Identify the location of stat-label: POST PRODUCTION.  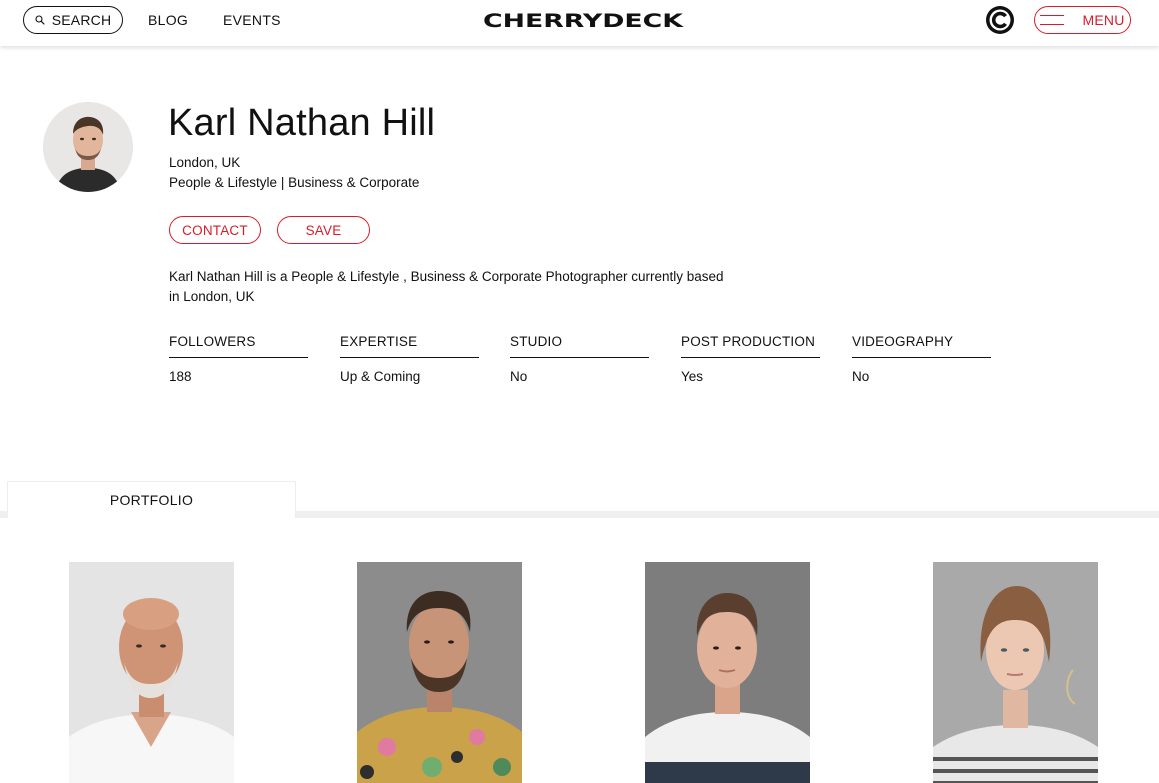
(750, 345).